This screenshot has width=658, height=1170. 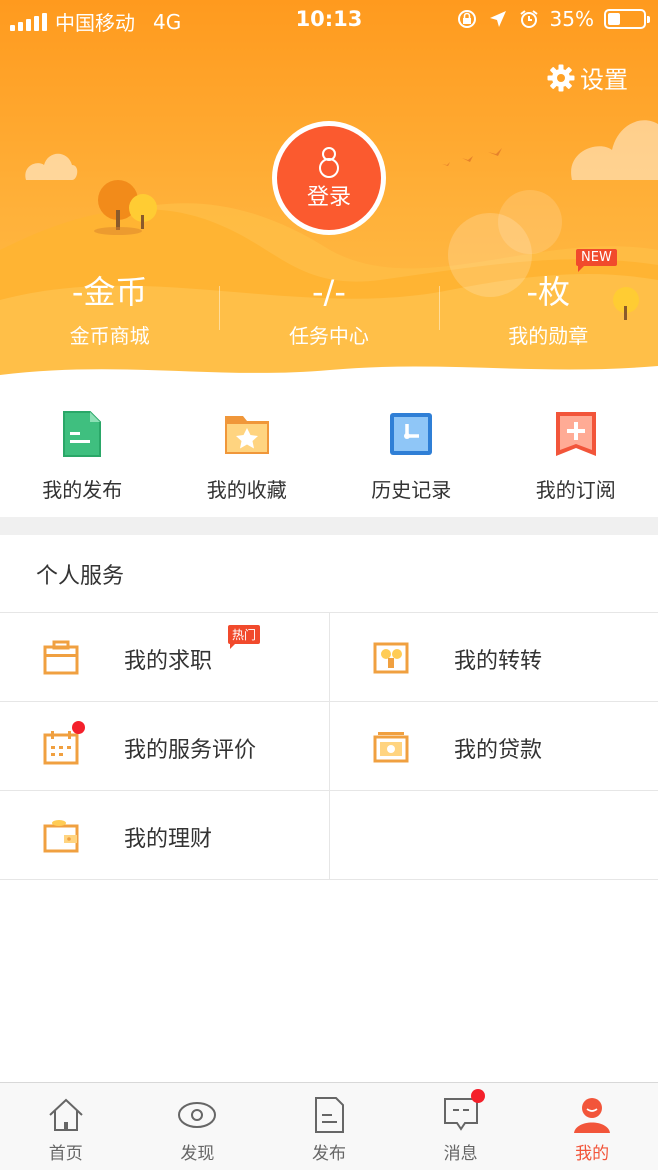 I want to click on coin-mall-label: 金币商城, so click(x=109, y=336).